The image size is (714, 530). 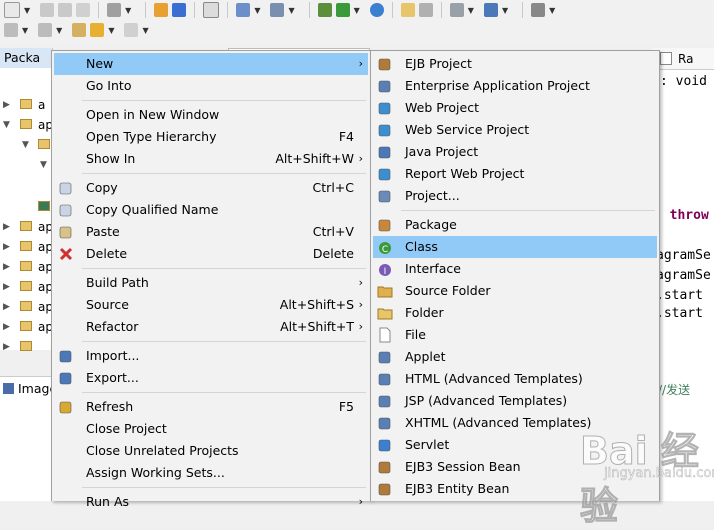 What do you see at coordinates (515, 64) in the screenshot?
I see `submenu-item-ejb-project: EJB Project` at bounding box center [515, 64].